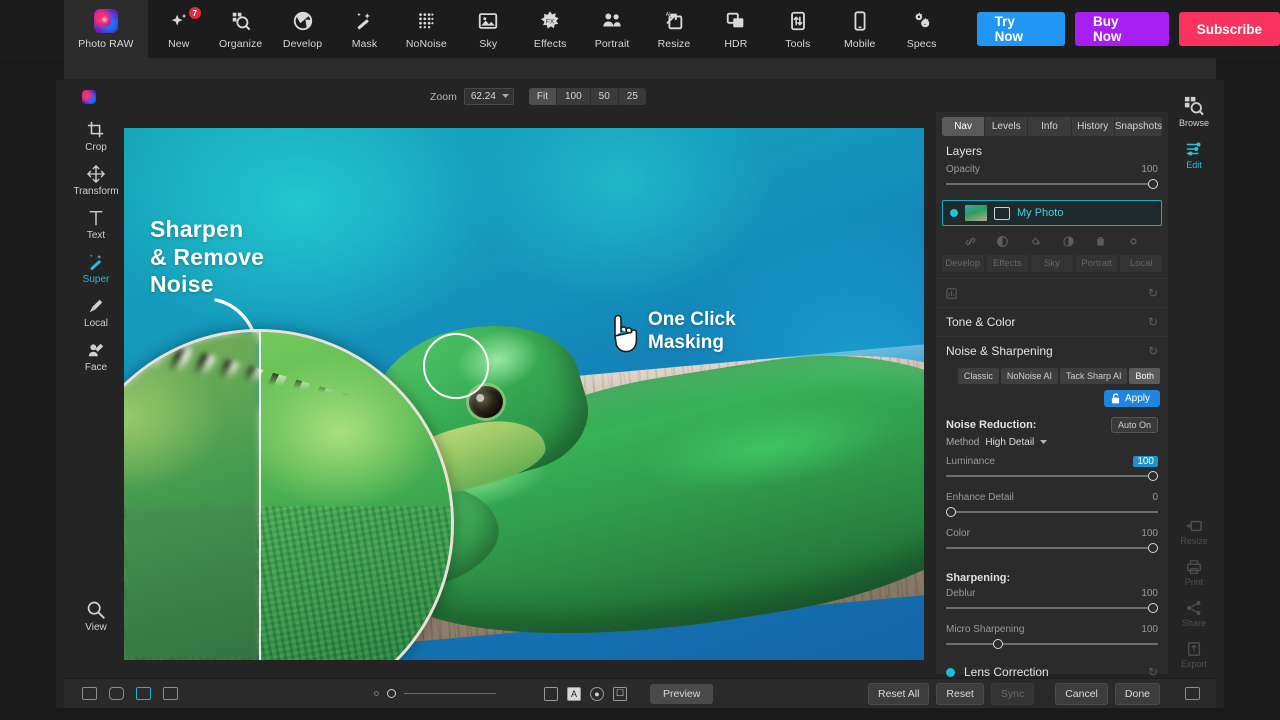 The width and height of the screenshot is (1280, 720). I want to click on tool-text: Text, so click(96, 224).